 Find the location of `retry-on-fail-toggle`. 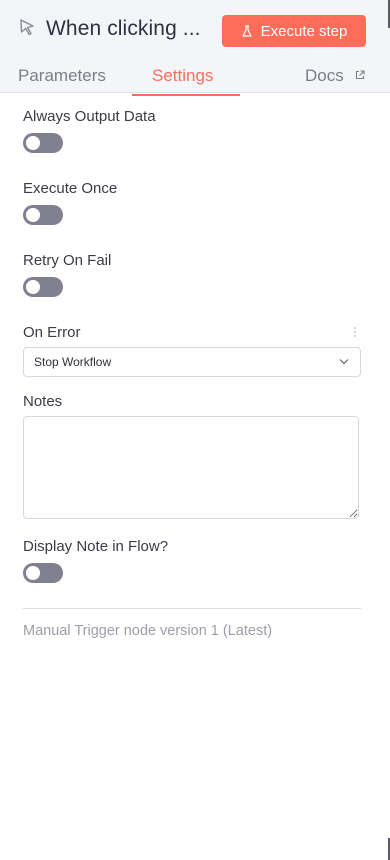

retry-on-fail-toggle is located at coordinates (43, 287).